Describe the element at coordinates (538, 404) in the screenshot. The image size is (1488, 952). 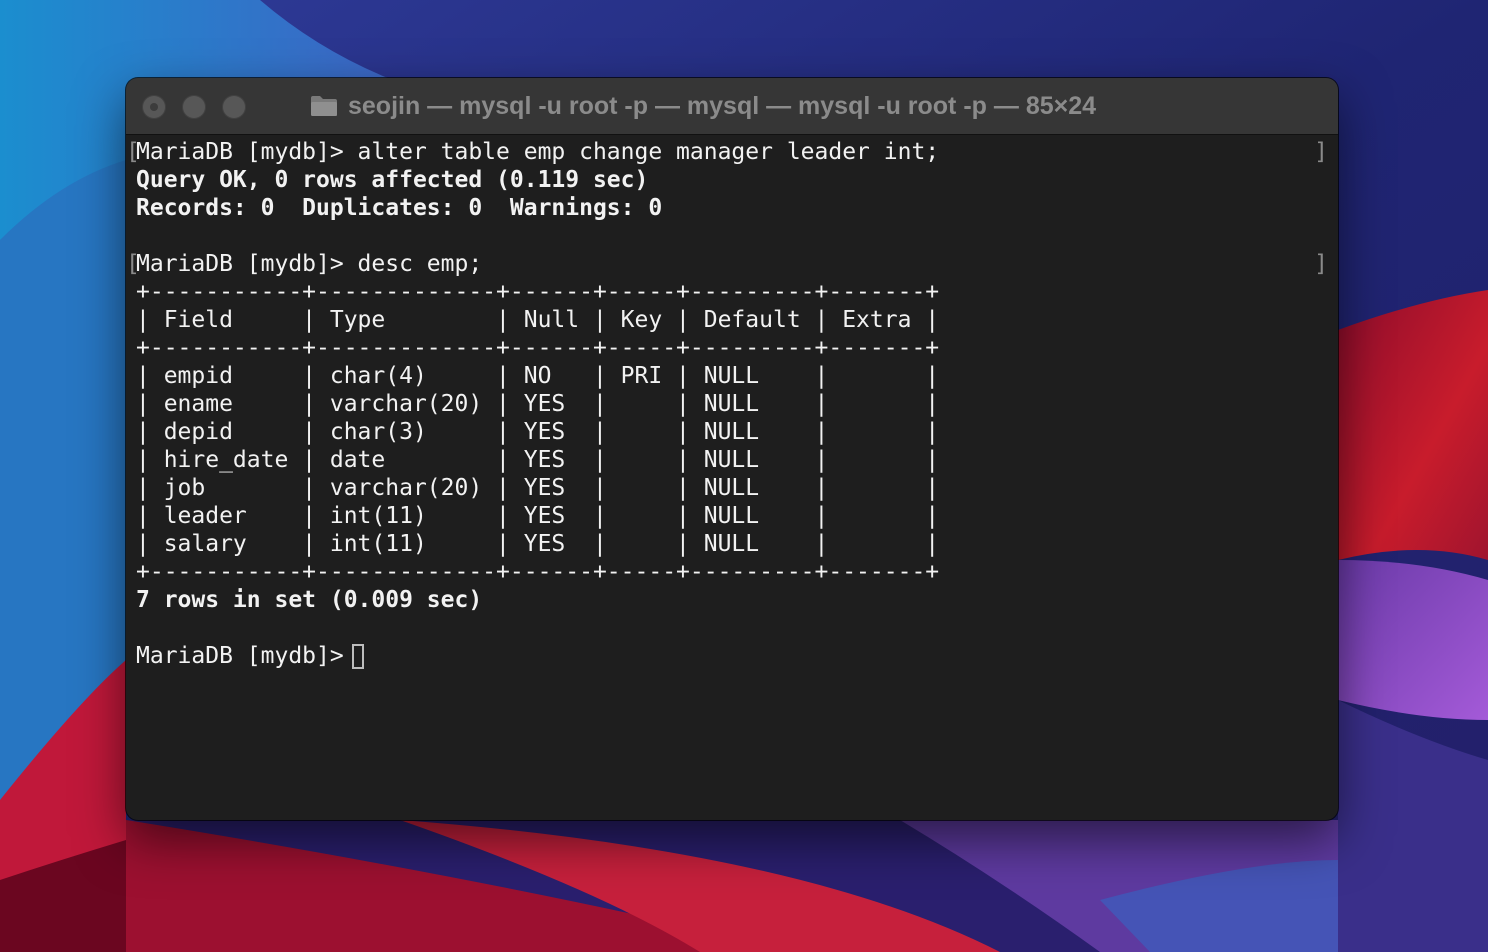
I see `terminal-line-text: | ename | varchar(20) | YES | | NULL | |` at that location.